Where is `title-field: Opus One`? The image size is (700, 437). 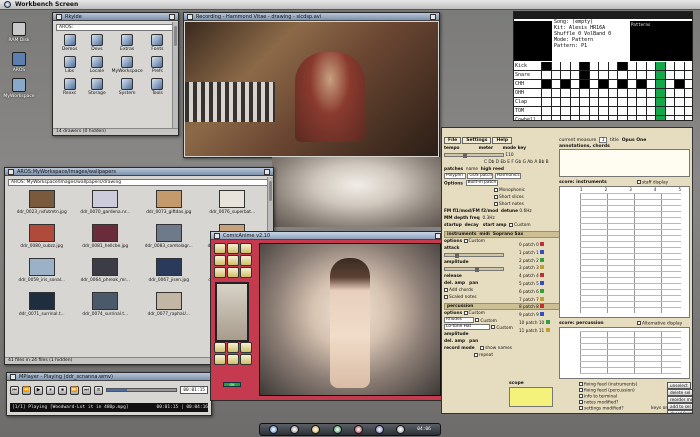 title-field: Opus One is located at coordinates (634, 140).